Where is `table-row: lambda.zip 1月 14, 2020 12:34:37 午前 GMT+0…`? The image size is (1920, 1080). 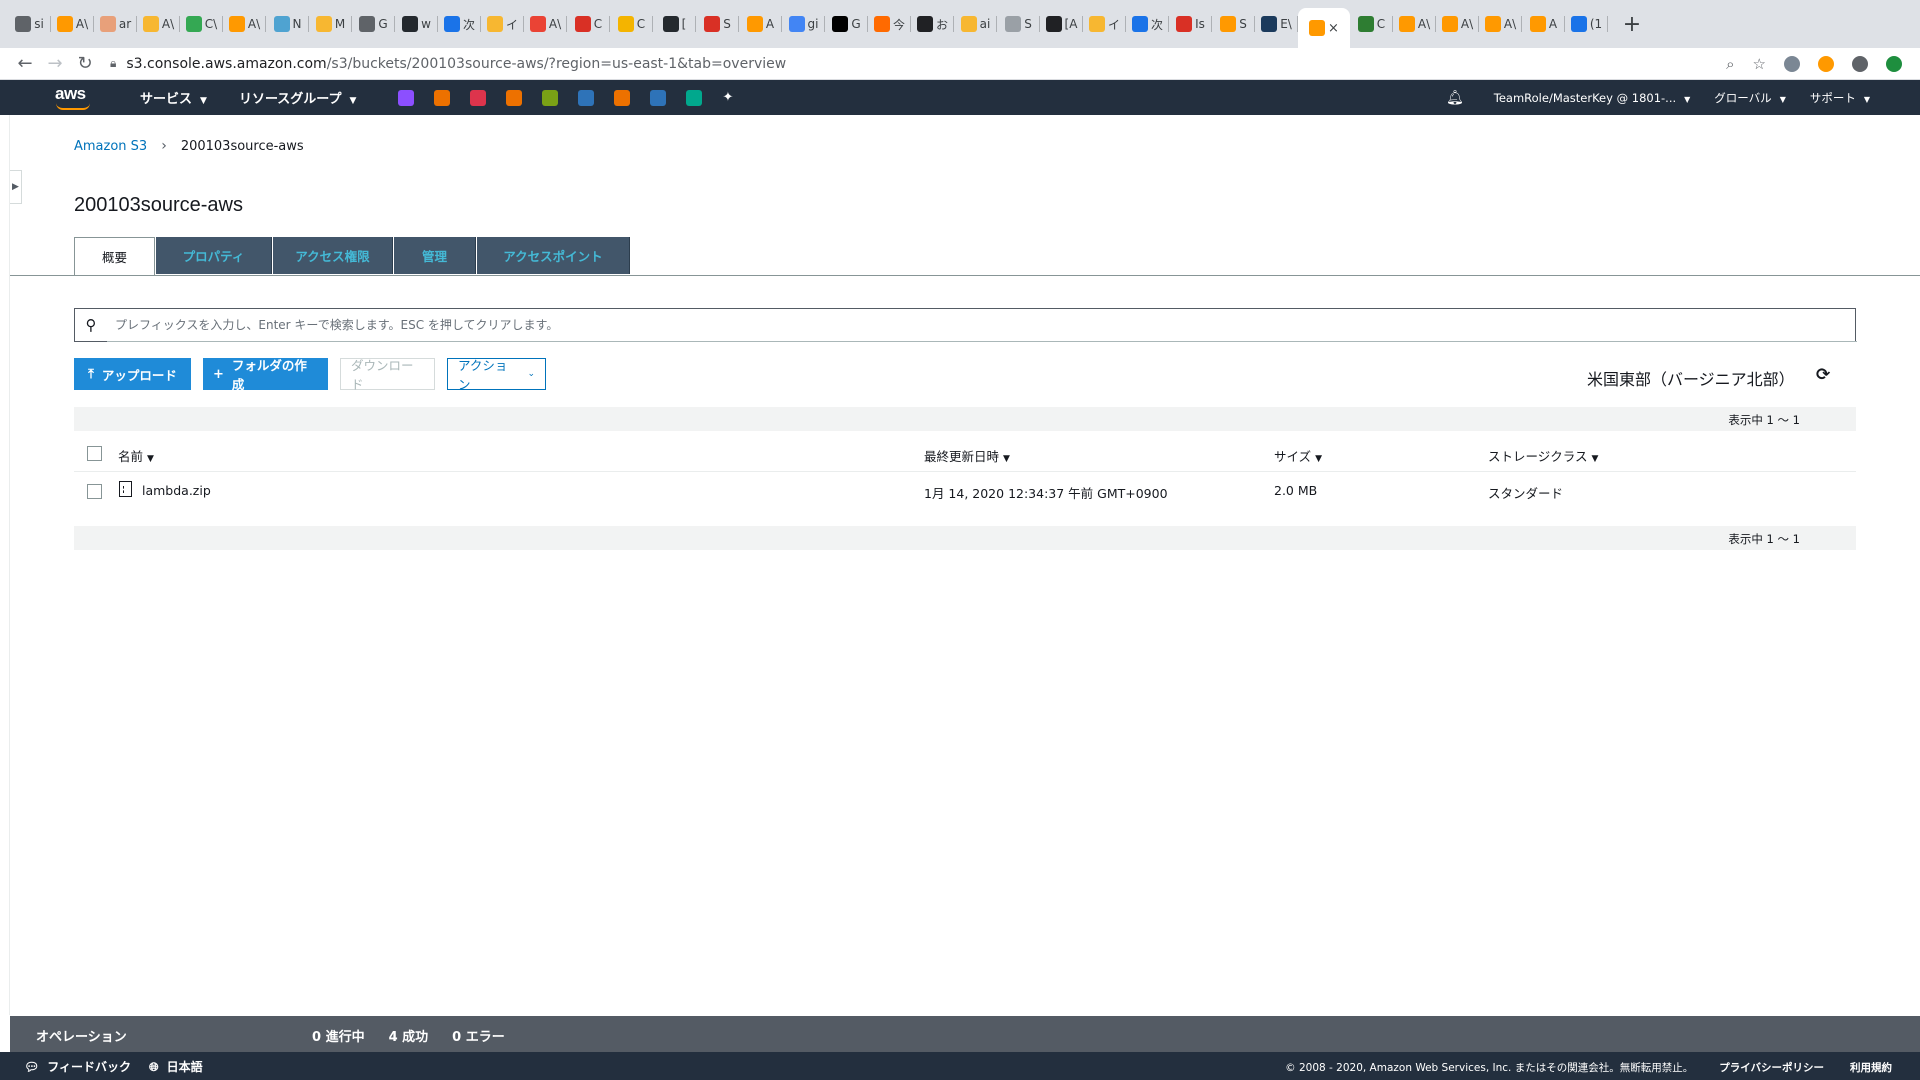
table-row: lambda.zip 1月 14, 2020 12:34:37 午前 GMT+0… is located at coordinates (965, 491).